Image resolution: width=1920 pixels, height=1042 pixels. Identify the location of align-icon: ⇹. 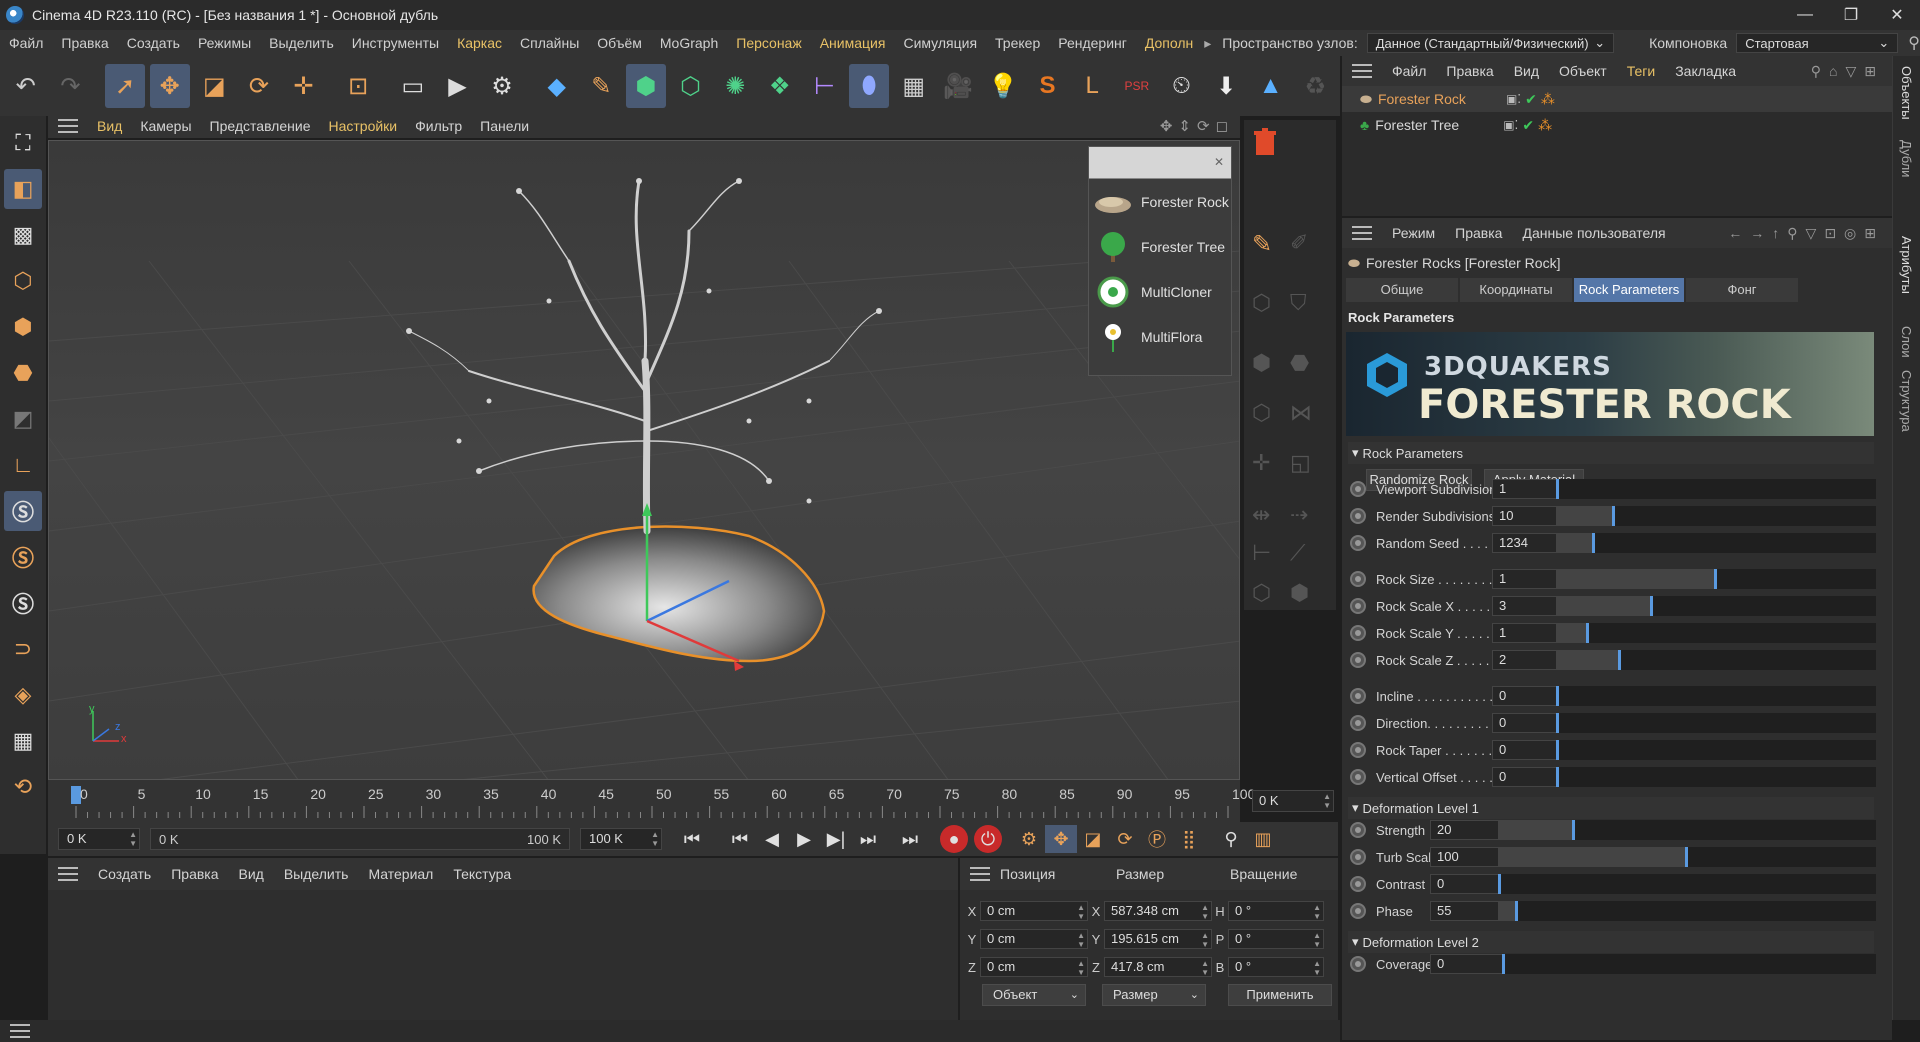
(1261, 515).